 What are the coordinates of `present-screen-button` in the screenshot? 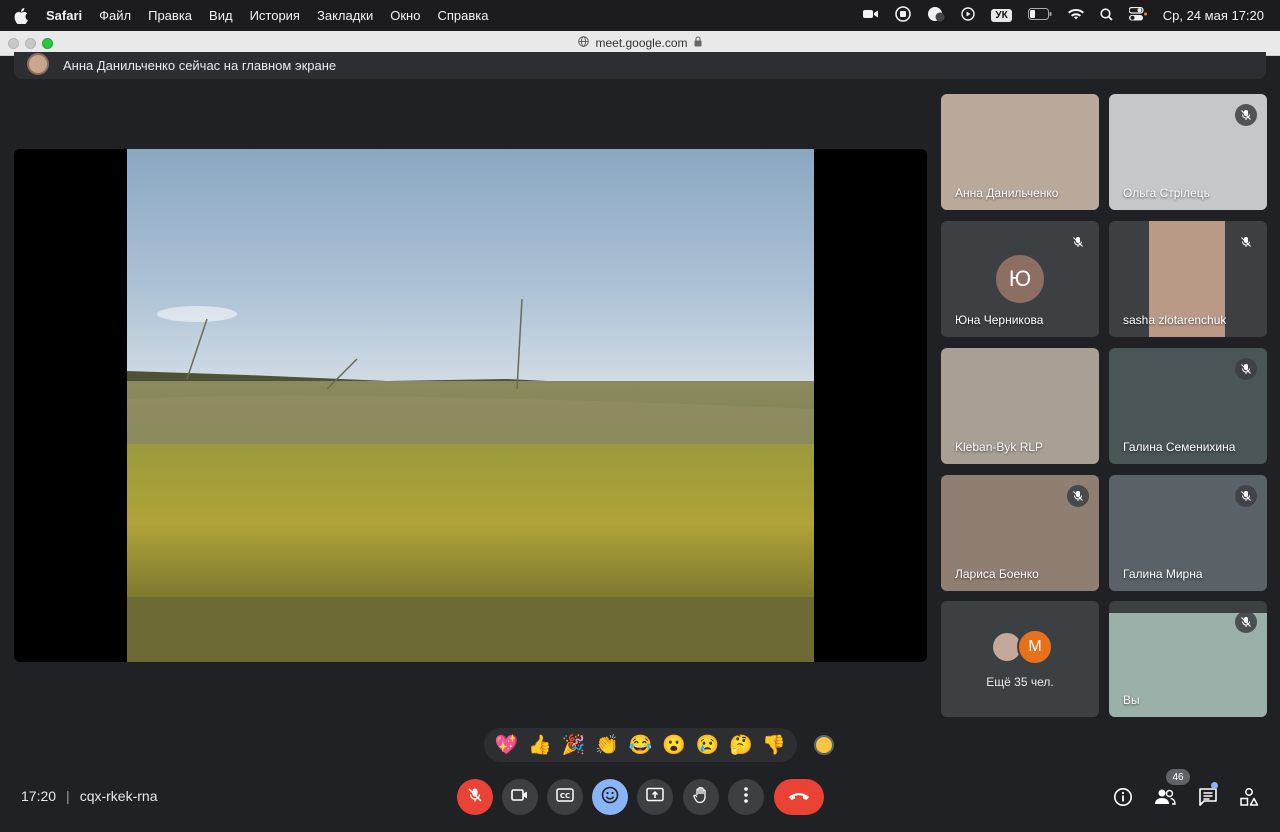 It's located at (655, 797).